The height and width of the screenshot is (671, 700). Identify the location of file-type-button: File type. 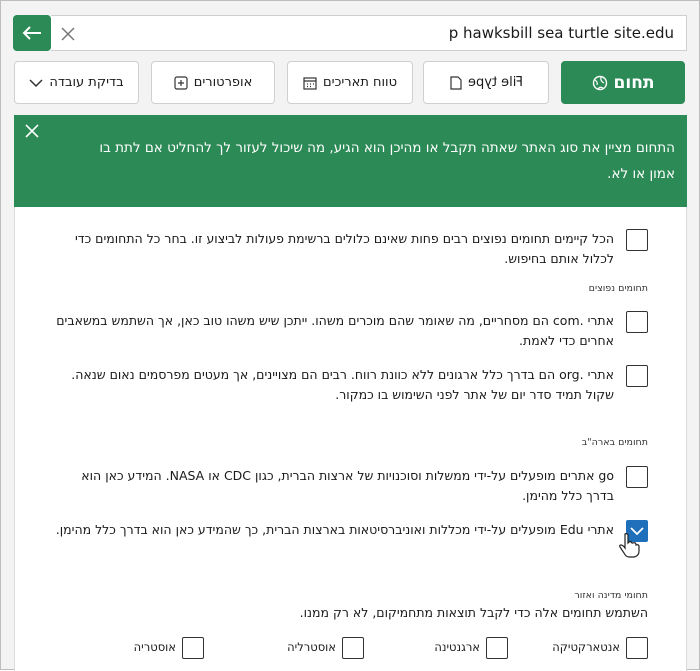
(486, 82).